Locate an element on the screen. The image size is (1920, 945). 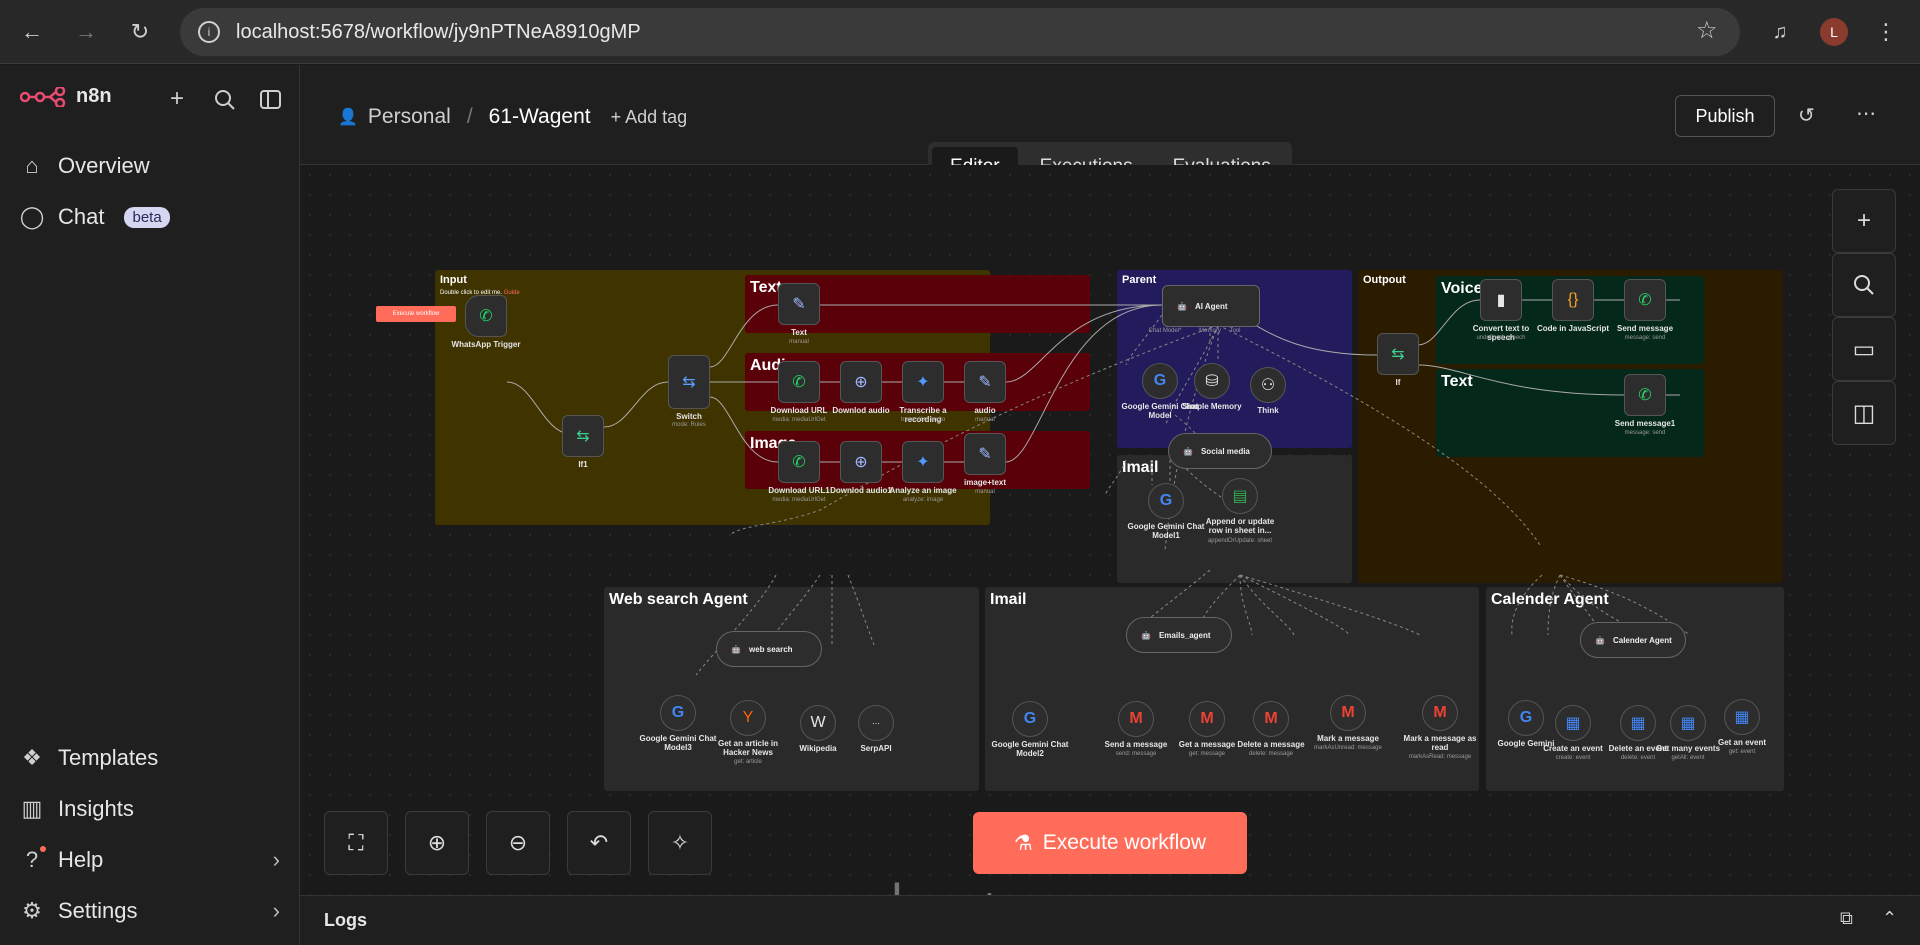
more-options-icon: ⋯ is located at coordinates (1866, 113).